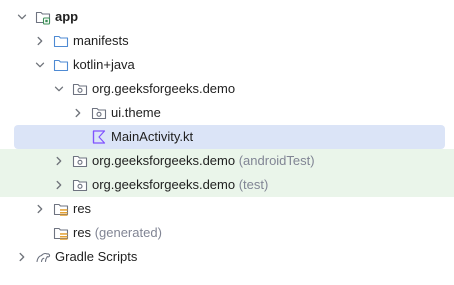 The width and height of the screenshot is (454, 285). What do you see at coordinates (136, 112) in the screenshot?
I see `tree-item-label: ui.theme` at bounding box center [136, 112].